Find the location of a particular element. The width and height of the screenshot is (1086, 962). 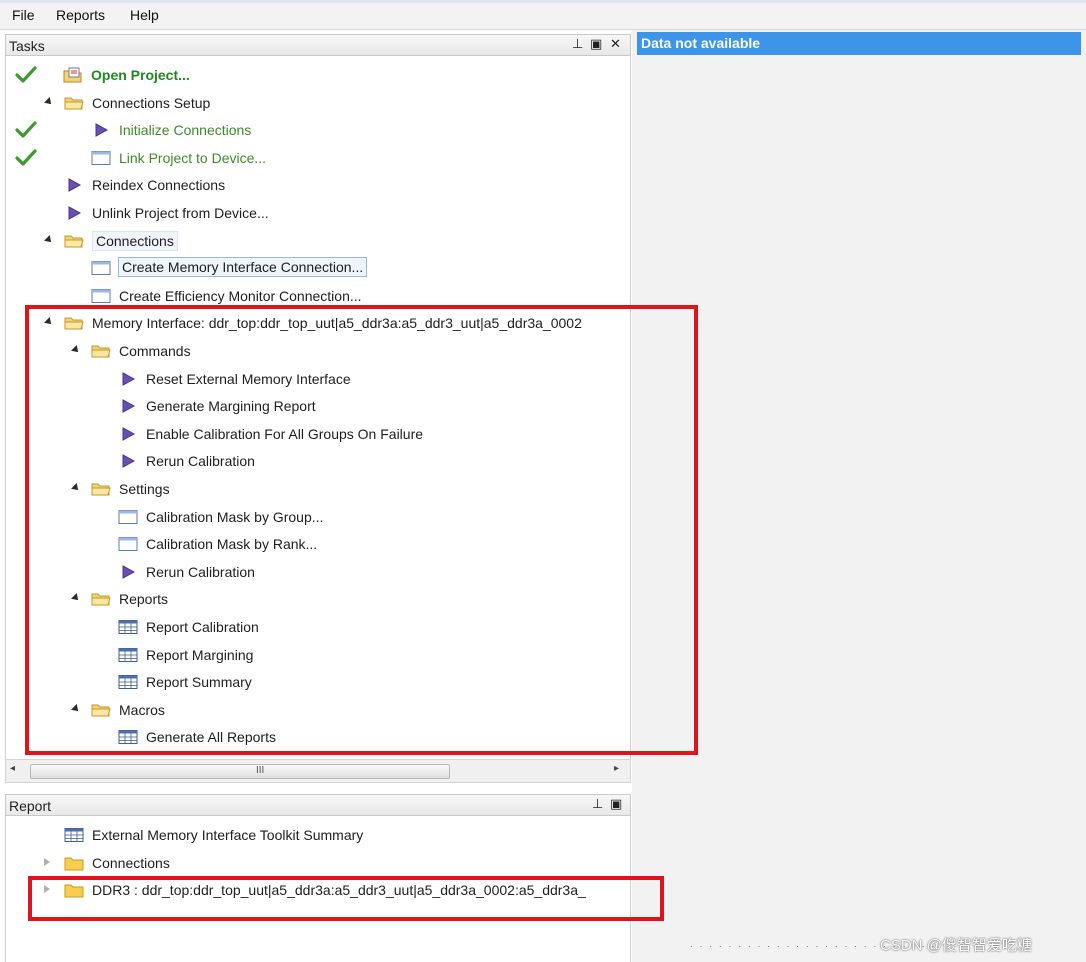

task-label: Connections Setup is located at coordinates (151, 102).